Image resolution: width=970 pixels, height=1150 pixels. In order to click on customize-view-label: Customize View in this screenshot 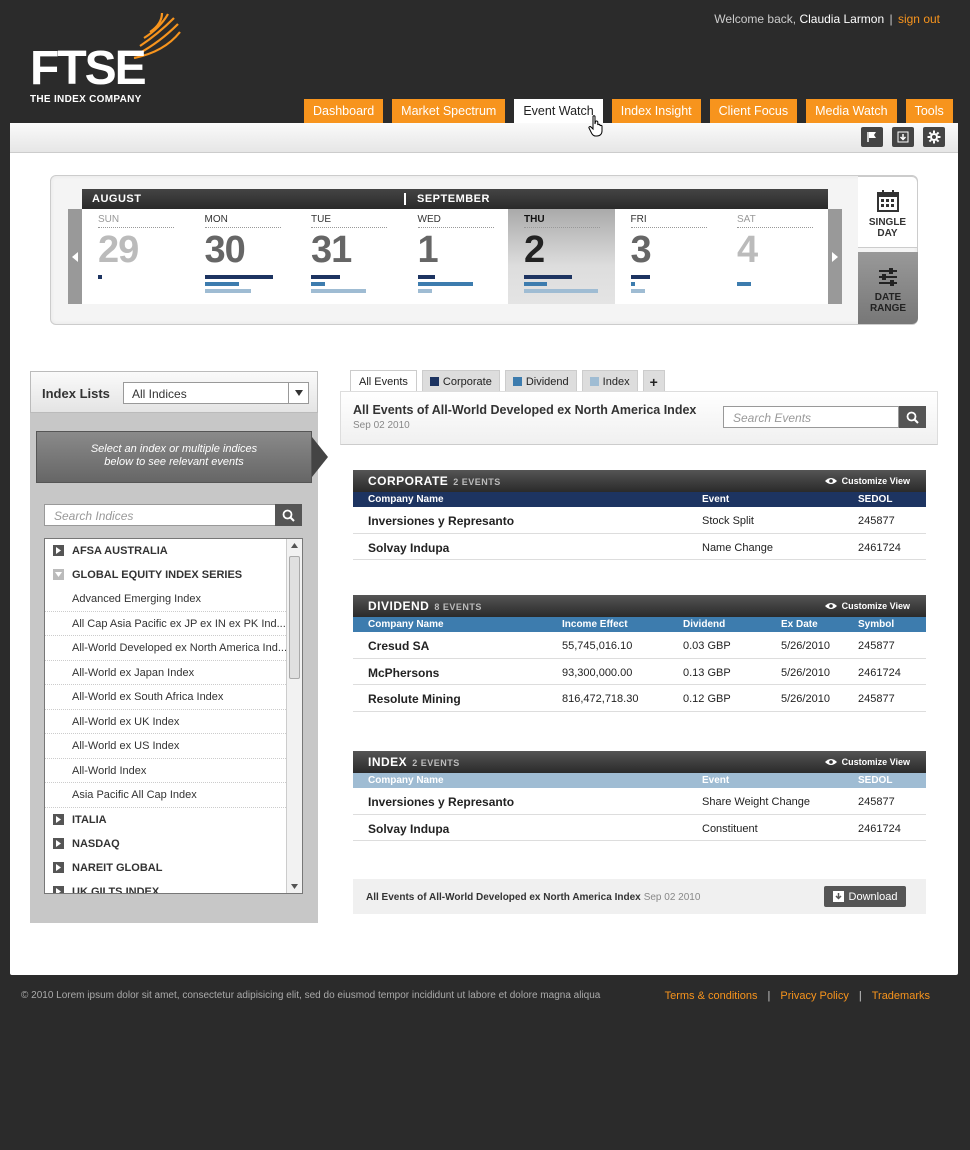, I will do `click(875, 606)`.